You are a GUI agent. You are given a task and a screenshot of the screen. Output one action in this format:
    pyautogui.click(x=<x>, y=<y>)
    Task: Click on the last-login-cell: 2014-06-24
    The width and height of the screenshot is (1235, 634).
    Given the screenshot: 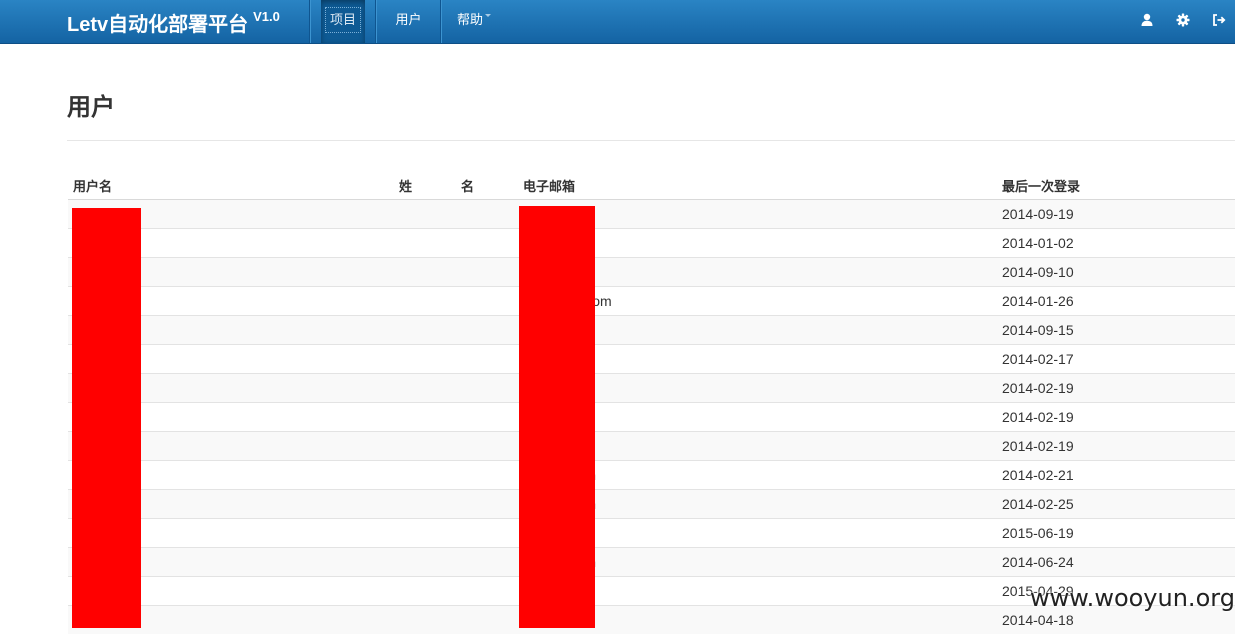 What is the action you would take?
    pyautogui.click(x=1116, y=562)
    